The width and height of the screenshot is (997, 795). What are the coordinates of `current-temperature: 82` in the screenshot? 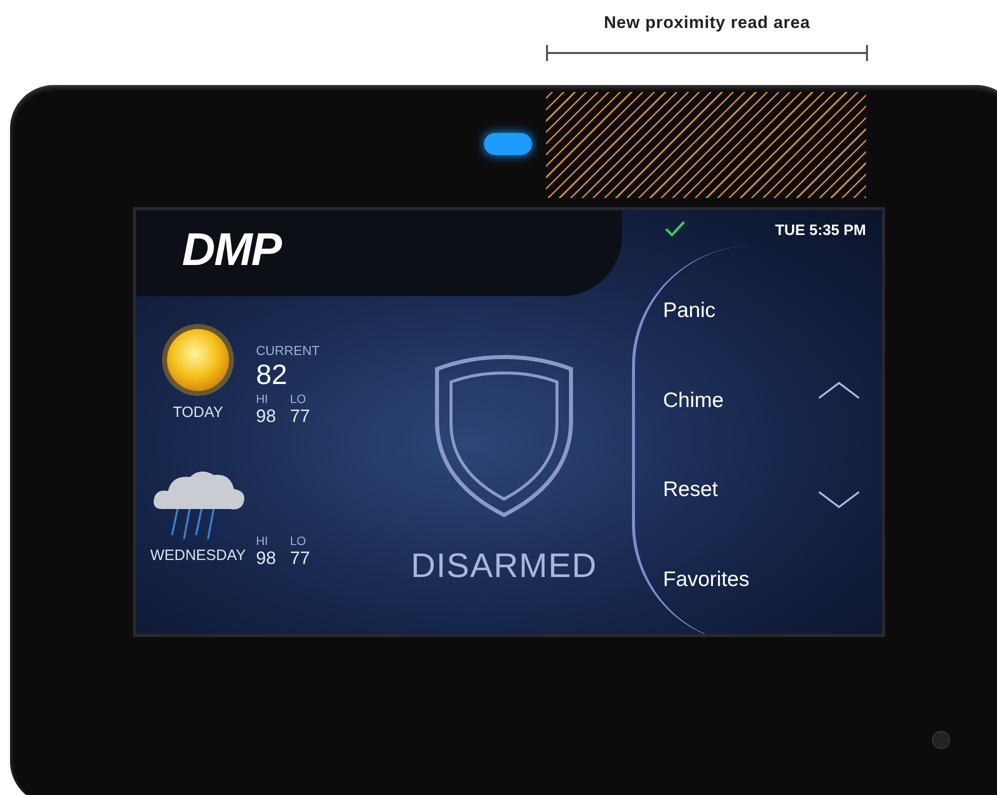 It's located at (272, 374).